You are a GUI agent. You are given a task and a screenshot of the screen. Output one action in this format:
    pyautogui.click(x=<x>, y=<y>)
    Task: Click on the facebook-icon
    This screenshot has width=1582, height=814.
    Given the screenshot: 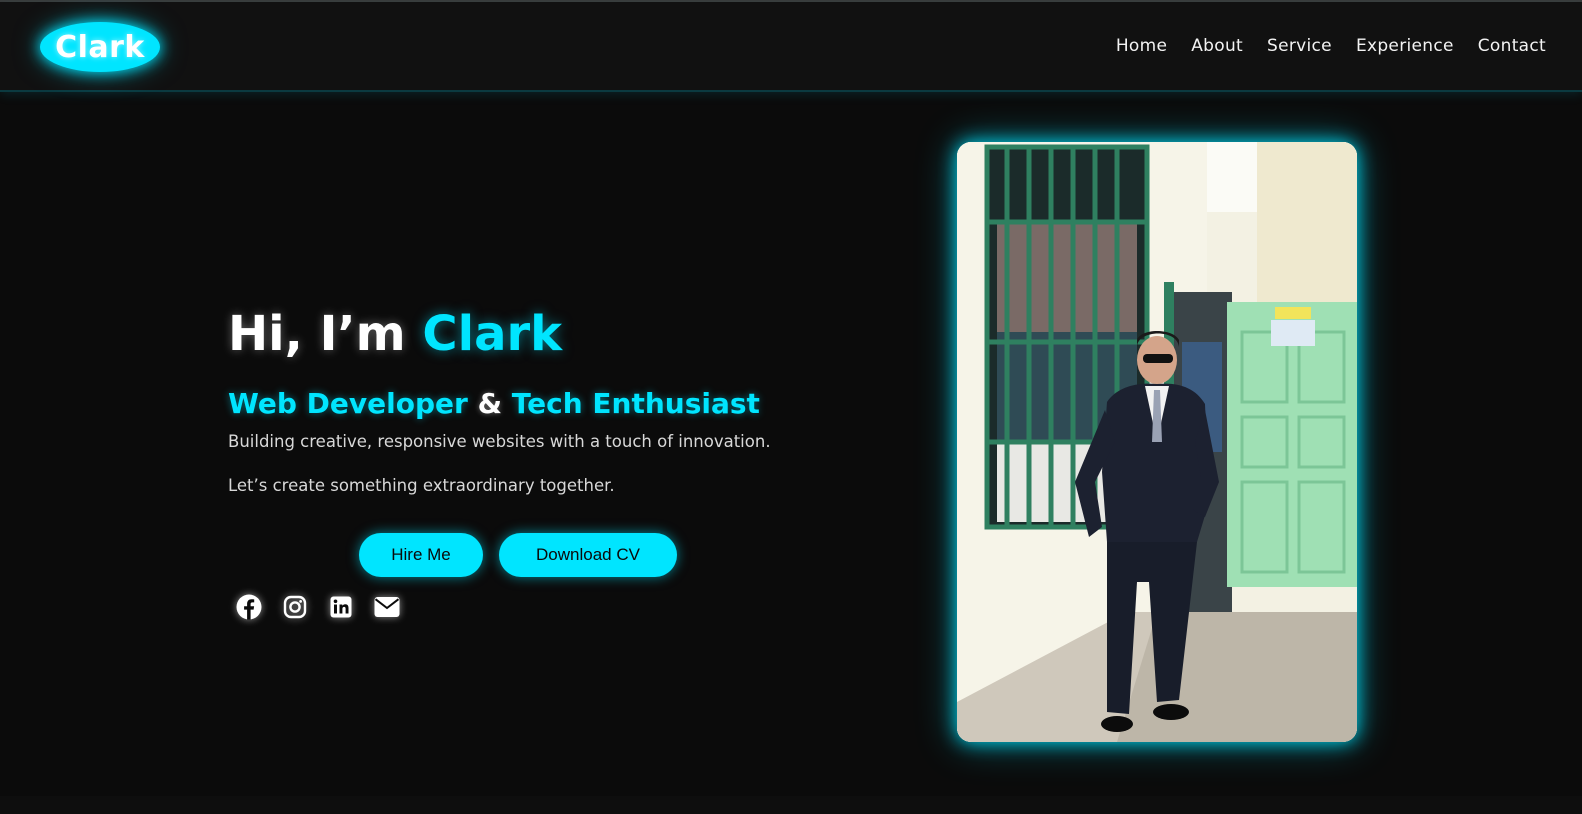 What is the action you would take?
    pyautogui.click(x=249, y=607)
    